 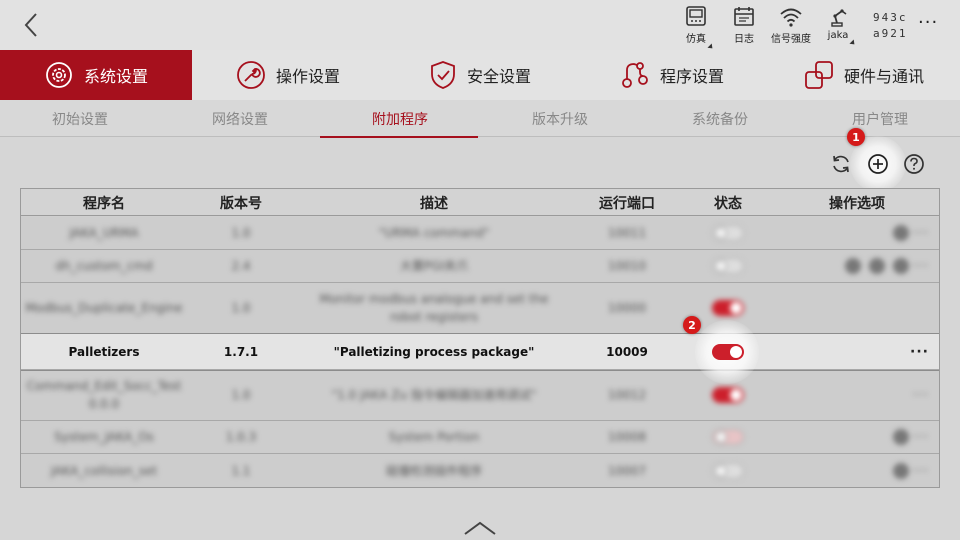 I want to click on step-marker-1: 1, so click(x=856, y=137).